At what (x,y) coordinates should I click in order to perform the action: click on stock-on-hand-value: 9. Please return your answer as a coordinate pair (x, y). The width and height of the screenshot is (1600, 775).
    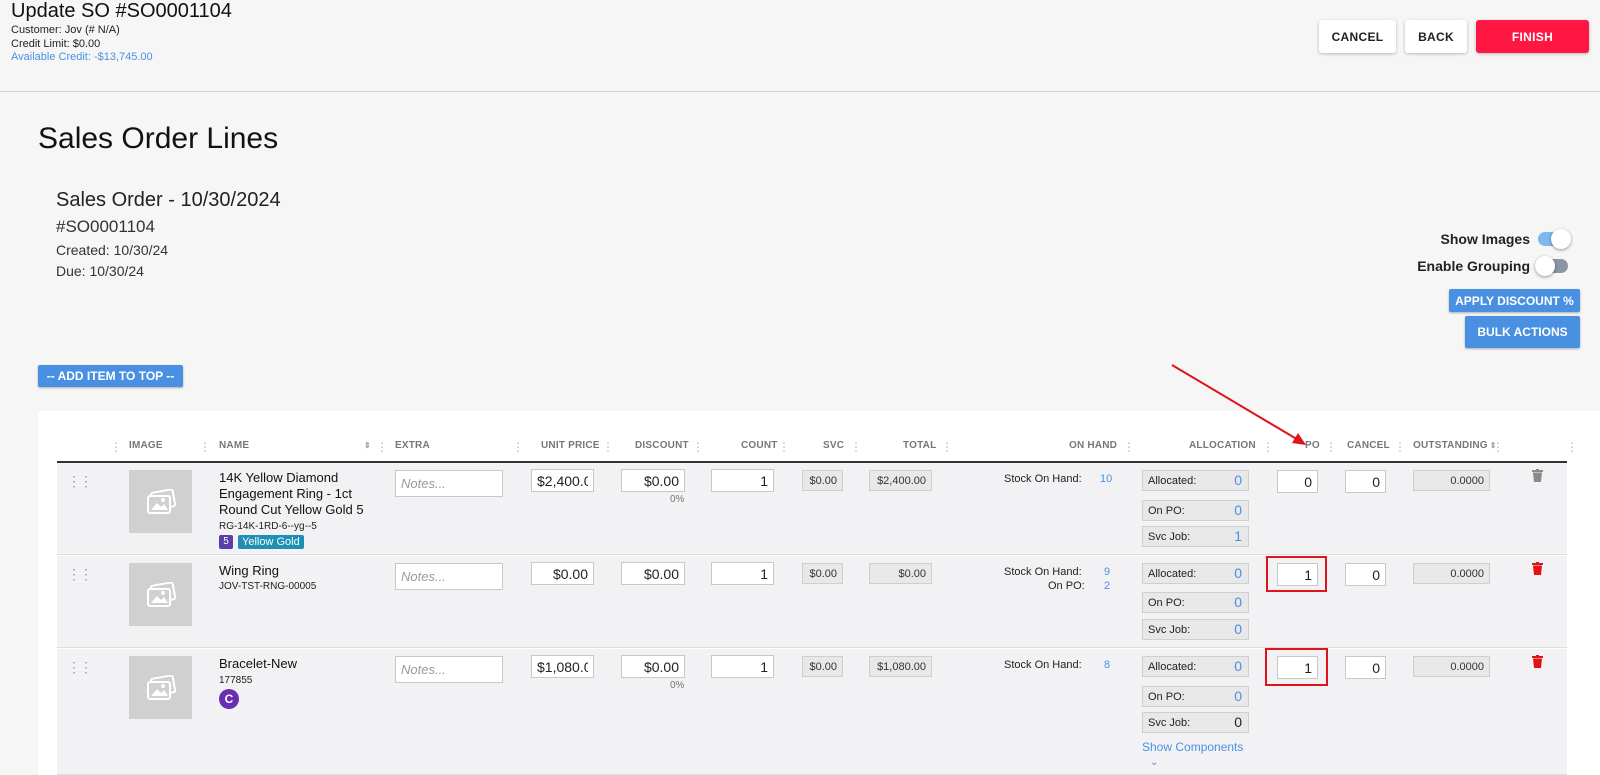
    Looking at the image, I should click on (1107, 572).